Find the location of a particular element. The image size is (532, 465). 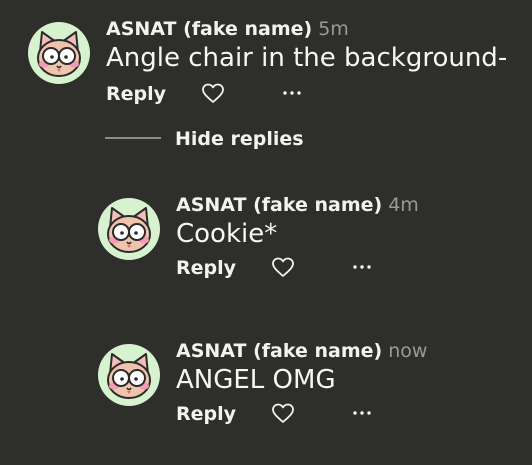

comment-header: ASNAT (fake name) now is located at coordinates (301, 351).